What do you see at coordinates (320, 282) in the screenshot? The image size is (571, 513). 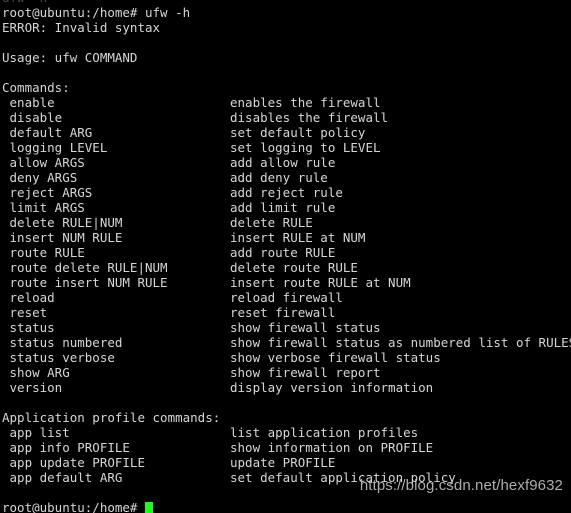 I see `command-description: insert route RULE at NUM` at bounding box center [320, 282].